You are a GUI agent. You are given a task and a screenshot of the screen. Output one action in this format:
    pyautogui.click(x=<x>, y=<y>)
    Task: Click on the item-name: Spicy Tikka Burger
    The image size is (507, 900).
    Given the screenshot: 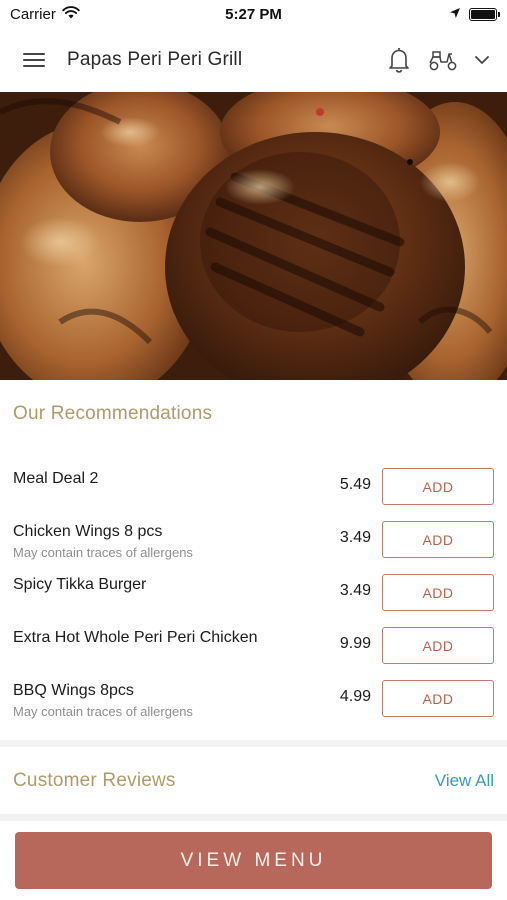 What is the action you would take?
    pyautogui.click(x=80, y=584)
    